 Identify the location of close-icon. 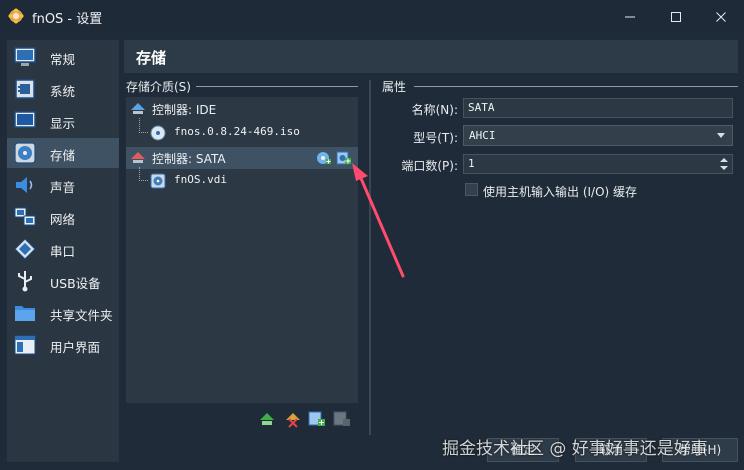
(721, 16).